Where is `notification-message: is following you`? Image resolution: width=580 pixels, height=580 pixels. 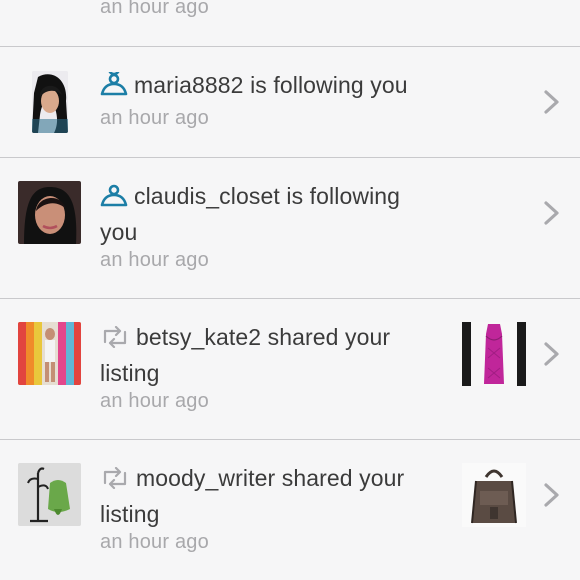 notification-message: is following you is located at coordinates (325, 85).